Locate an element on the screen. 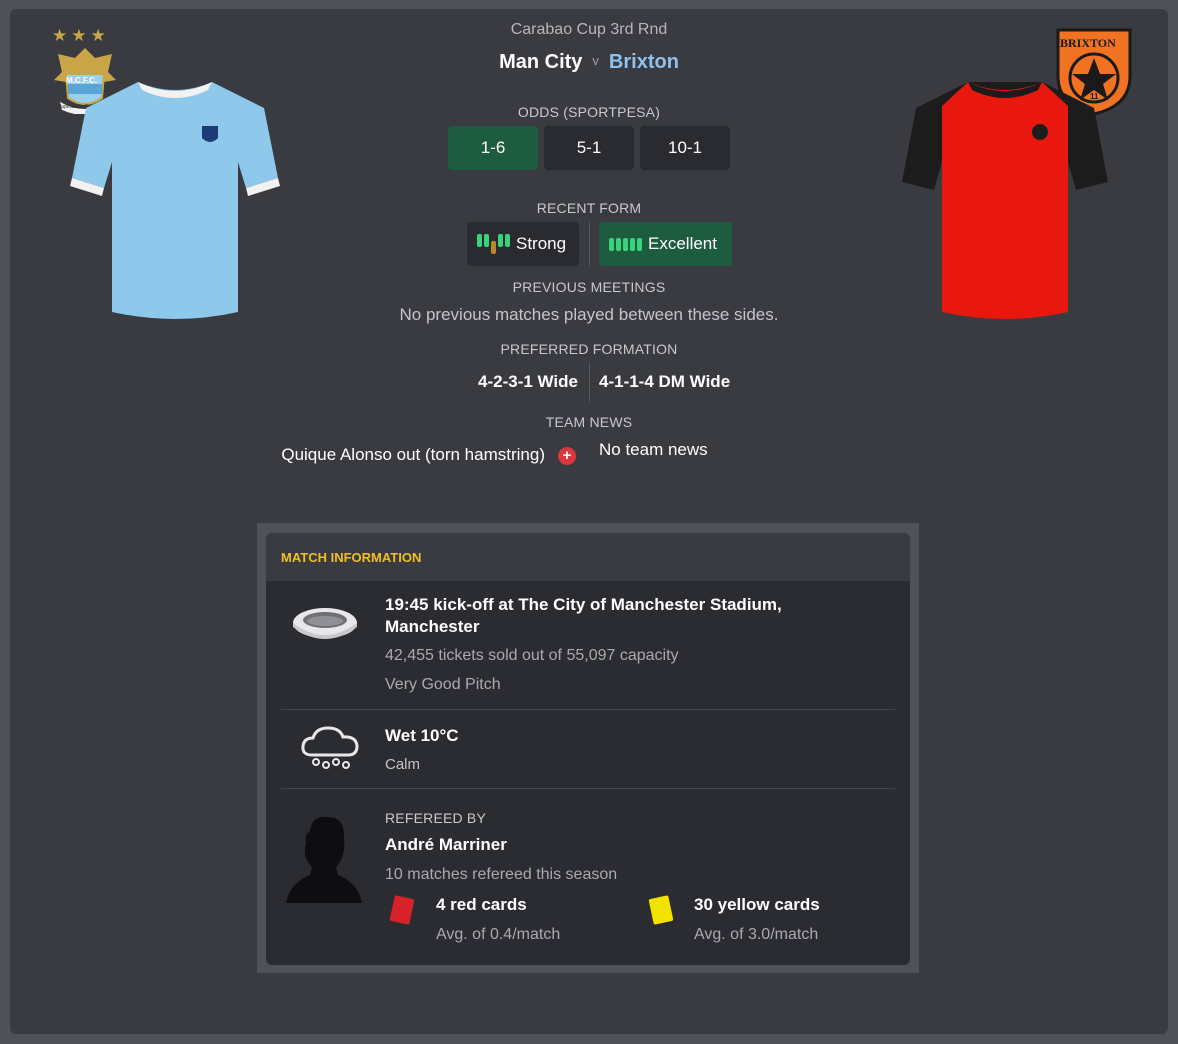 This screenshot has width=1178, height=1044. stadium-icon is located at coordinates (325, 623).